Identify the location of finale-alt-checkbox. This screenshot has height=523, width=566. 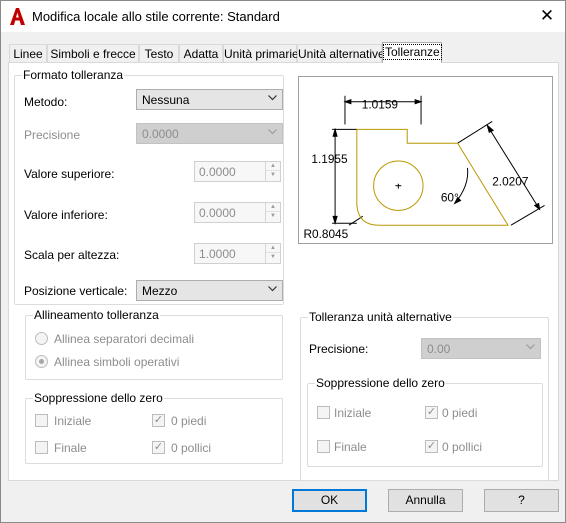
(323, 446).